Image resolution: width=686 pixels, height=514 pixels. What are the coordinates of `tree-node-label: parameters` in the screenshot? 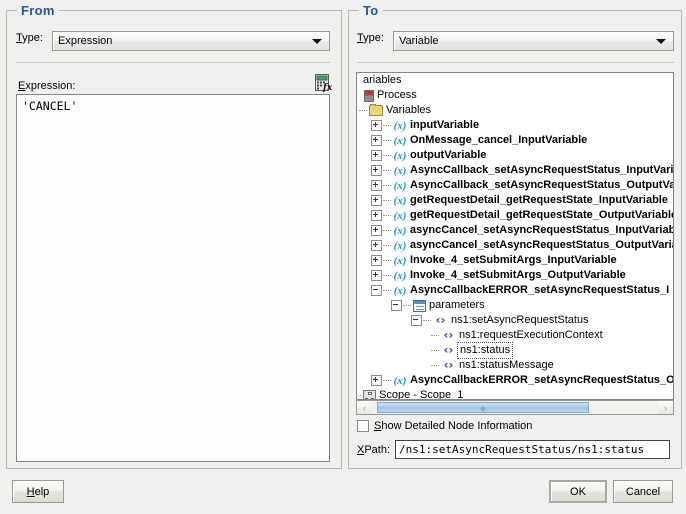 It's located at (455, 305).